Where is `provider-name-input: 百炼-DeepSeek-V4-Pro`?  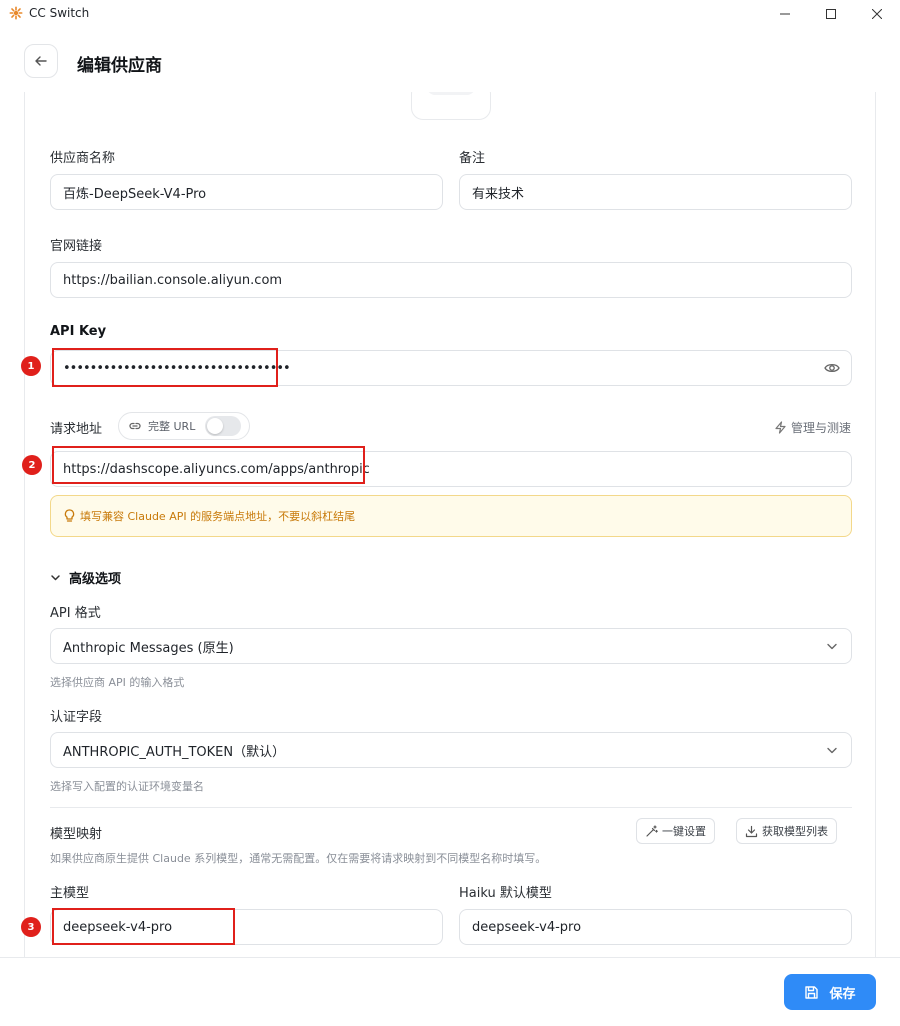 provider-name-input: 百炼-DeepSeek-V4-Pro is located at coordinates (246, 192).